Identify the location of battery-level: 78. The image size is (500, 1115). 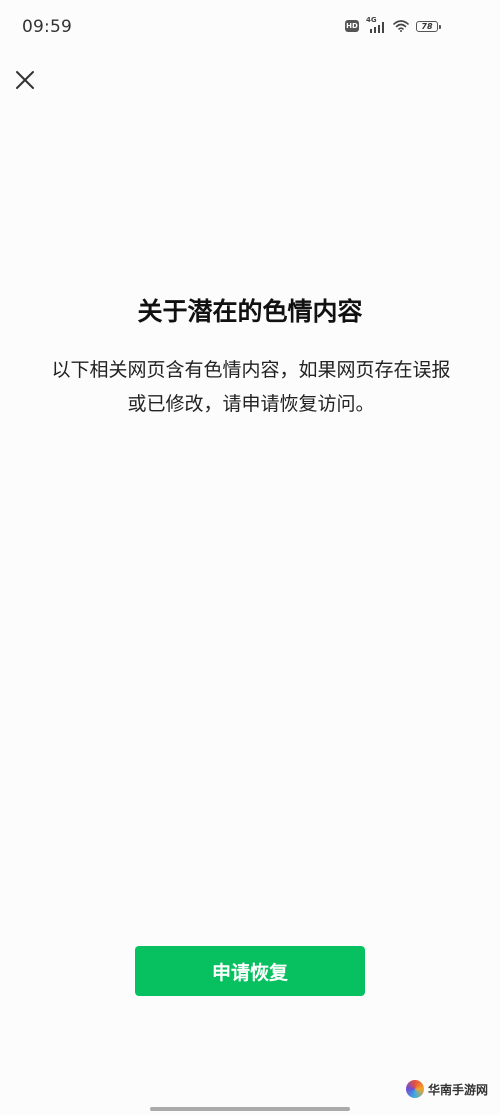
(427, 26).